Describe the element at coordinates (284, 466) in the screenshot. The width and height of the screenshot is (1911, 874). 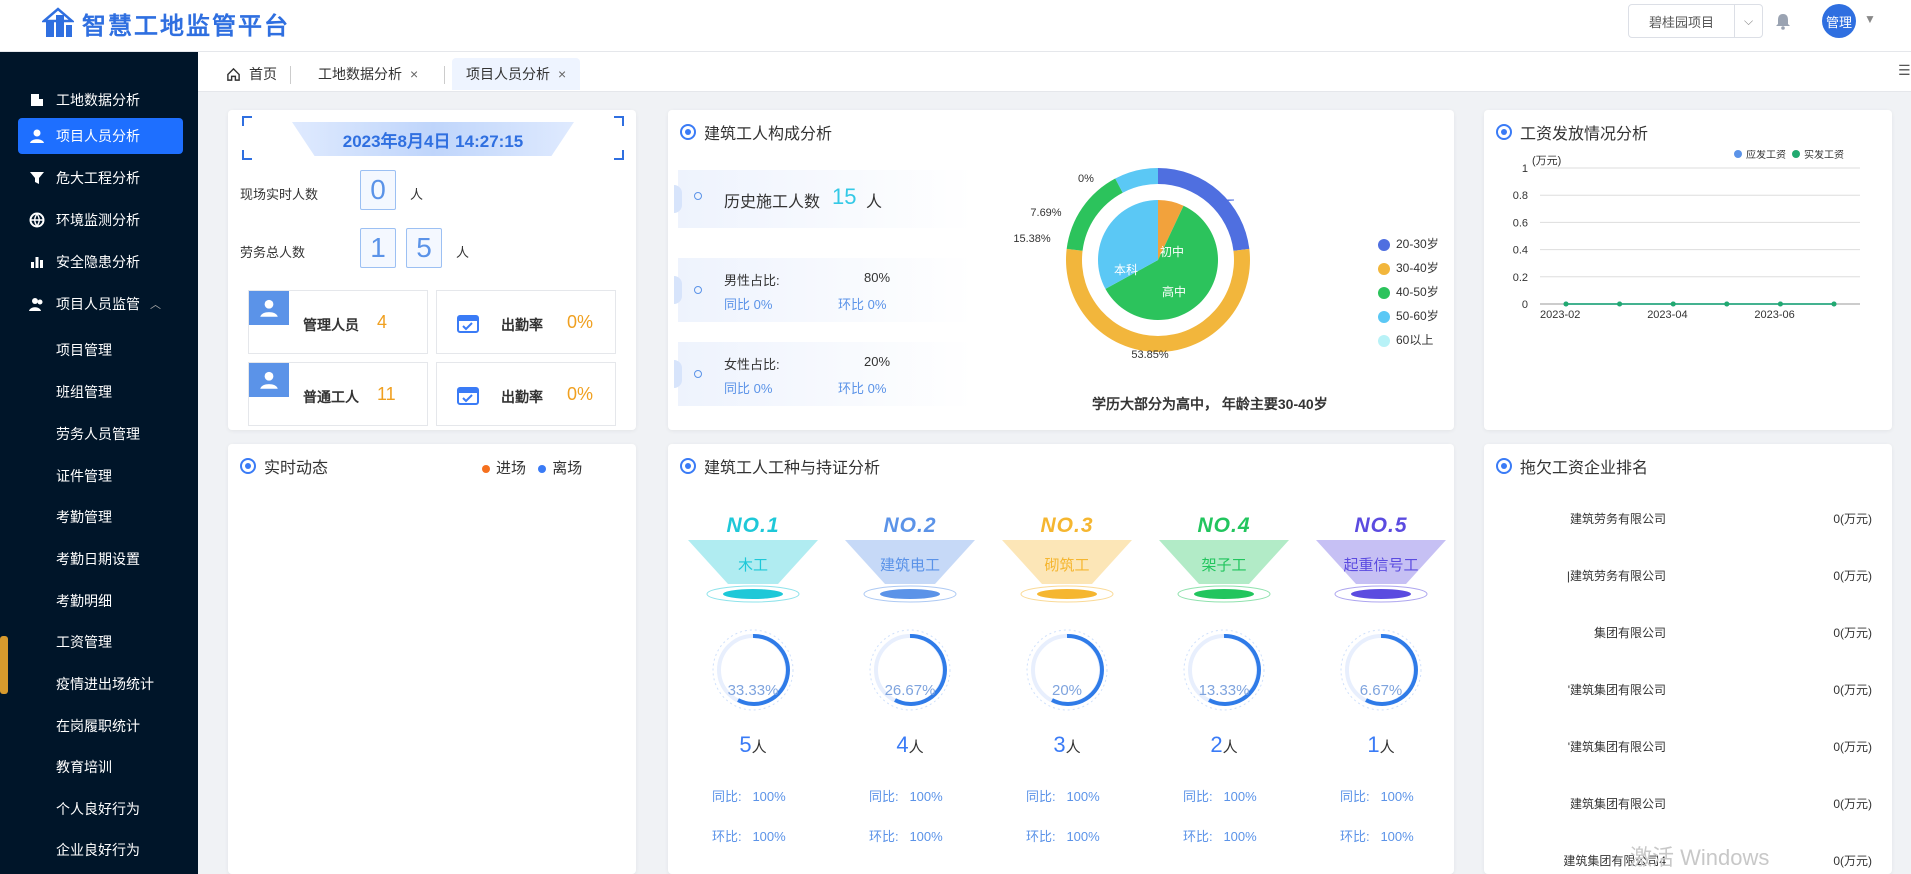
I see `card-title: 实时动态` at that location.